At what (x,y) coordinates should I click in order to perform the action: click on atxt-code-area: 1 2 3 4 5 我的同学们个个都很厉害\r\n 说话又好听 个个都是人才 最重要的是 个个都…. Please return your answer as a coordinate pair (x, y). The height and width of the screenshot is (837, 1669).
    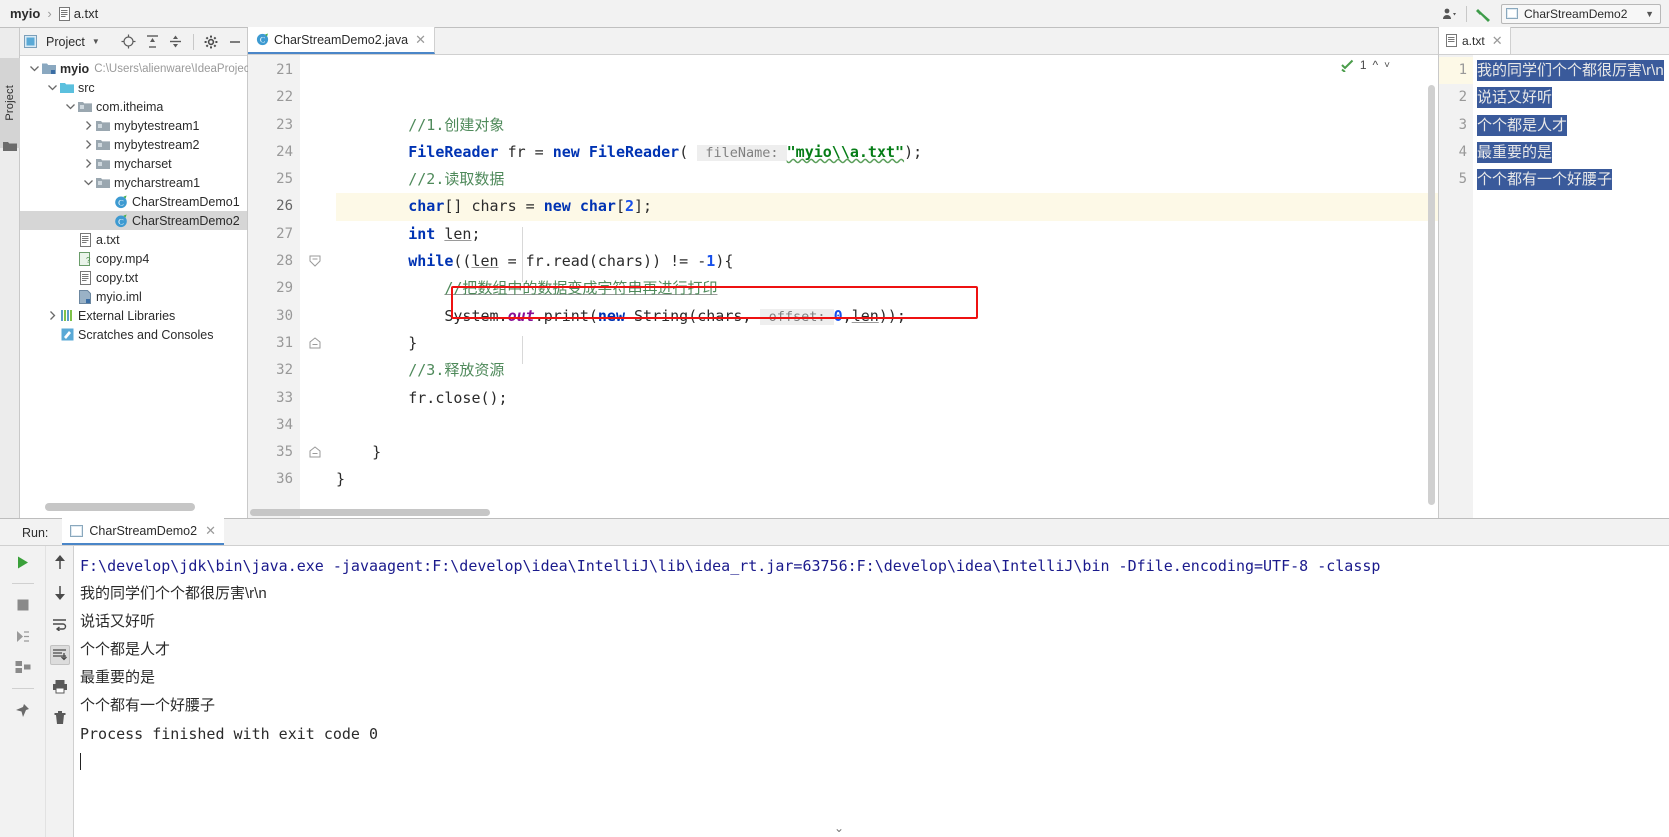
    Looking at the image, I should click on (1554, 286).